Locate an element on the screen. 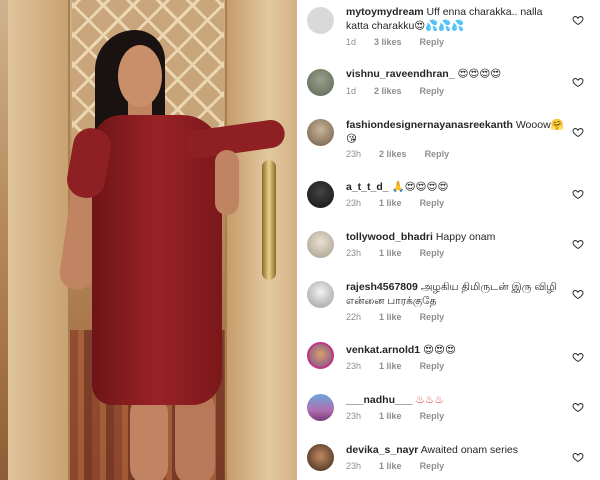 The height and width of the screenshot is (480, 600). comment-meta: 23h 2 likes Reply is located at coordinates (406, 154).